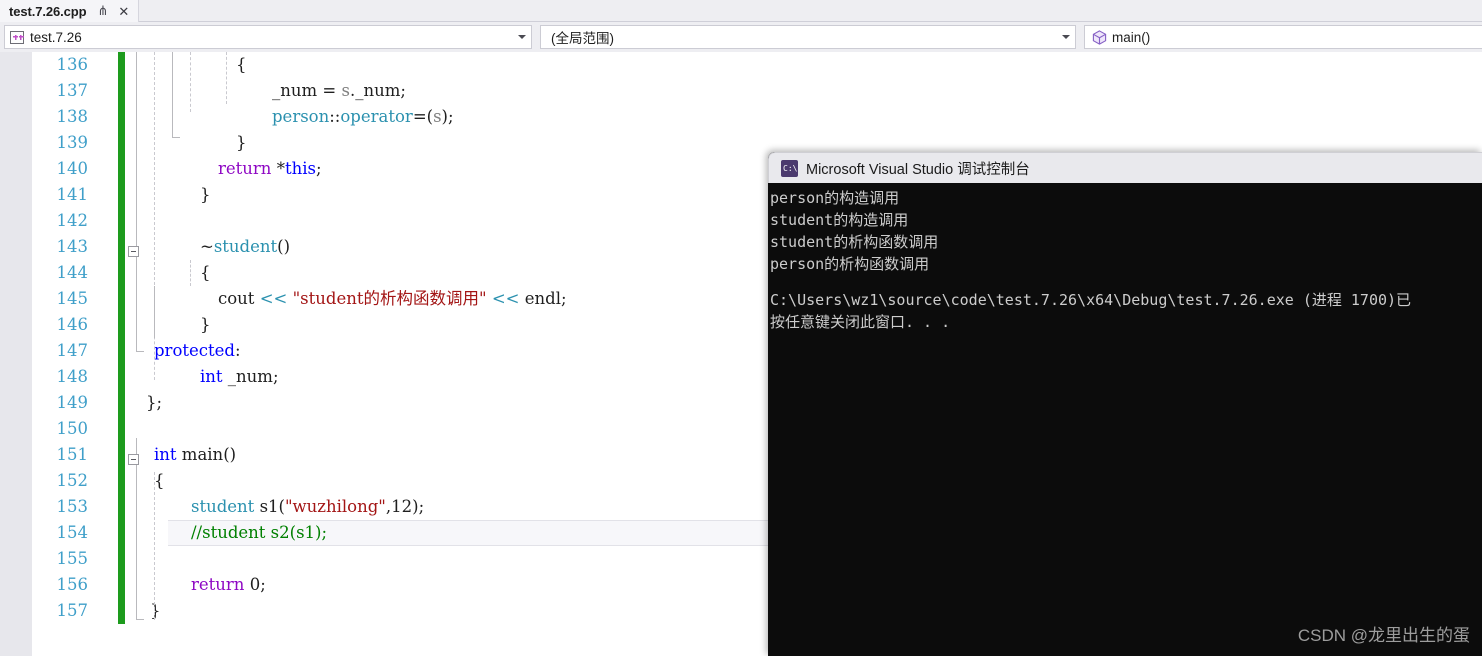  I want to click on line-number: 137, so click(72, 90).